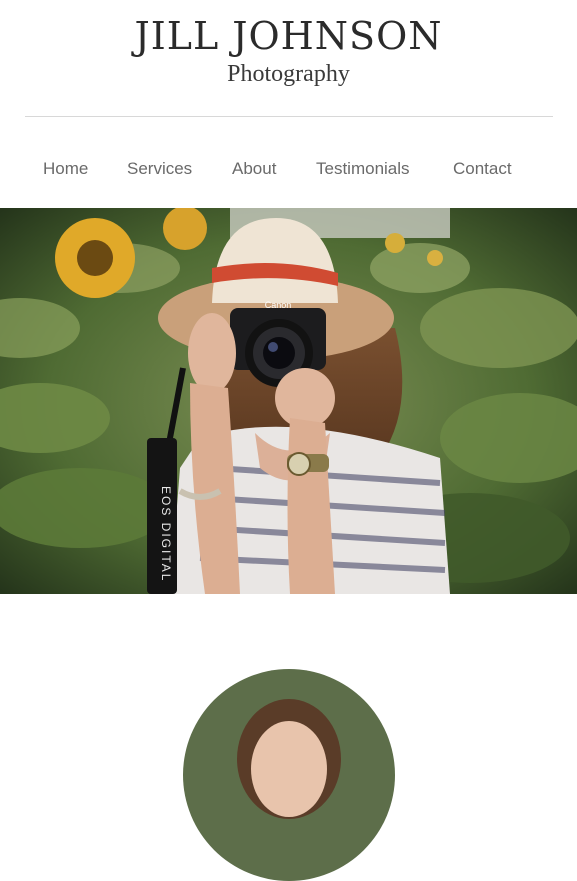 This screenshot has width=577, height=881. What do you see at coordinates (159, 169) in the screenshot?
I see `nav-item-services: Services` at bounding box center [159, 169].